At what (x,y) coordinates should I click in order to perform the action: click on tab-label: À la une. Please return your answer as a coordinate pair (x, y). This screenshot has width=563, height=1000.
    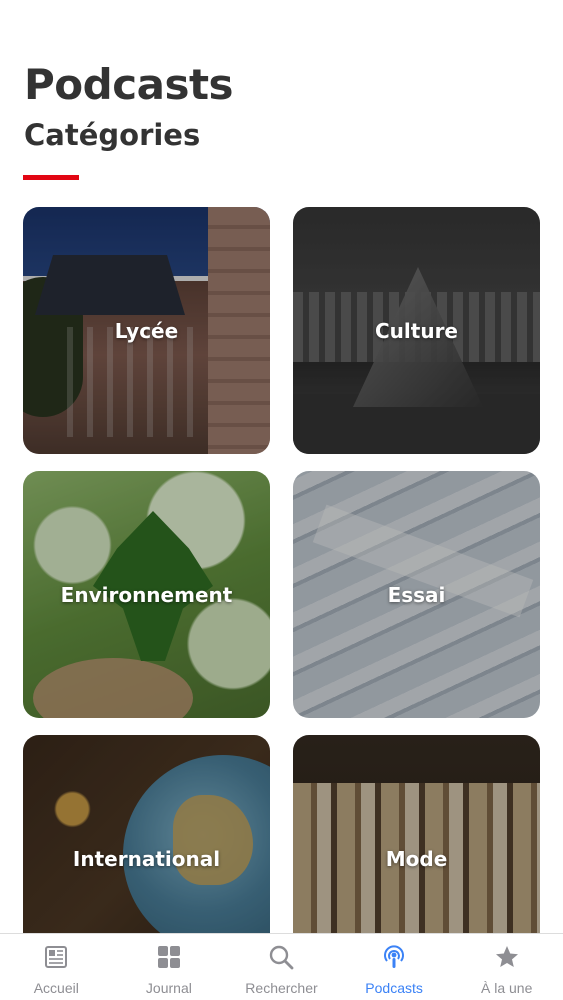
    Looking at the image, I should click on (507, 988).